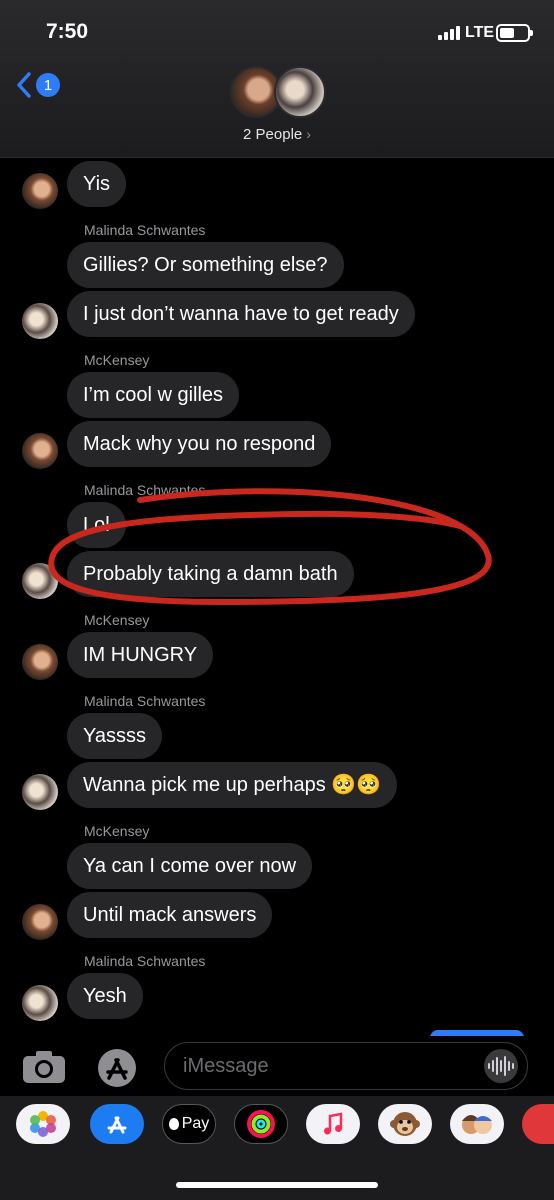 Image resolution: width=554 pixels, height=1200 pixels. I want to click on back-button: 1, so click(38, 85).